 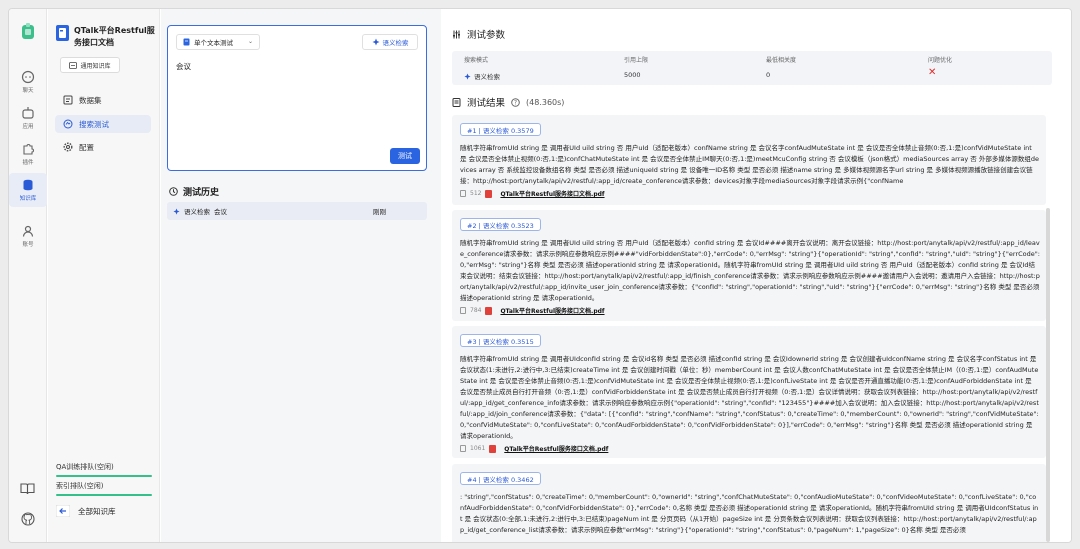 I want to click on rail-item-apps: 应用, so click(x=28, y=118).